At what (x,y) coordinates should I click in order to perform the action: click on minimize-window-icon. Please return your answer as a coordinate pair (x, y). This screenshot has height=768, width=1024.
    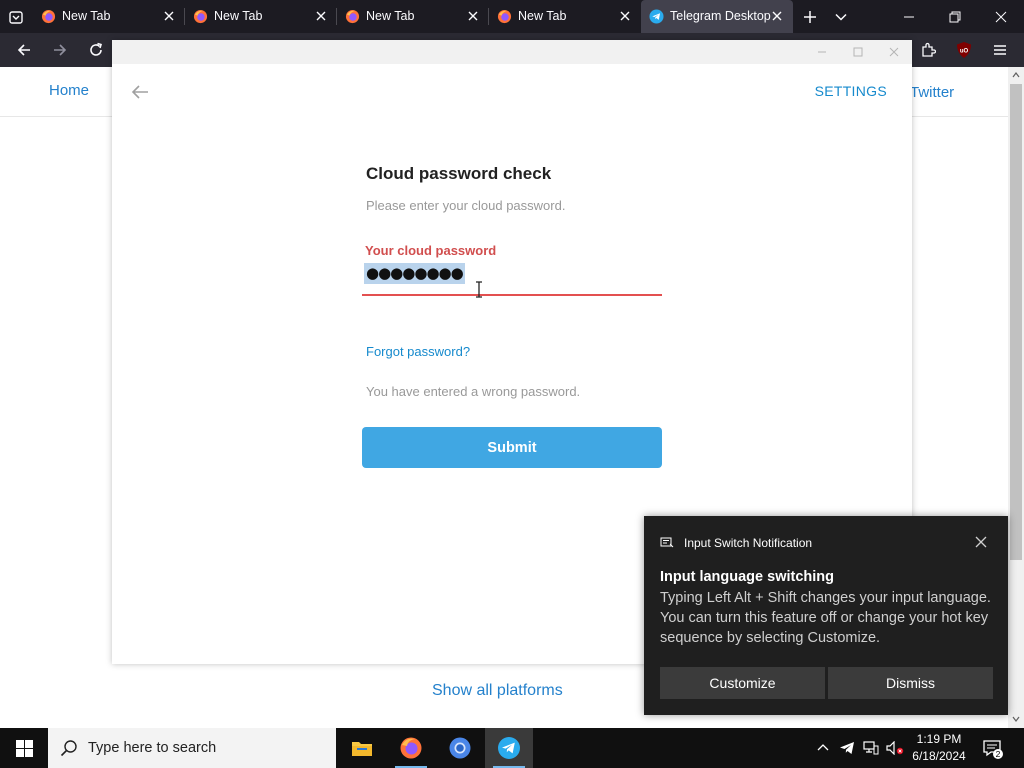
    Looking at the image, I should click on (909, 16).